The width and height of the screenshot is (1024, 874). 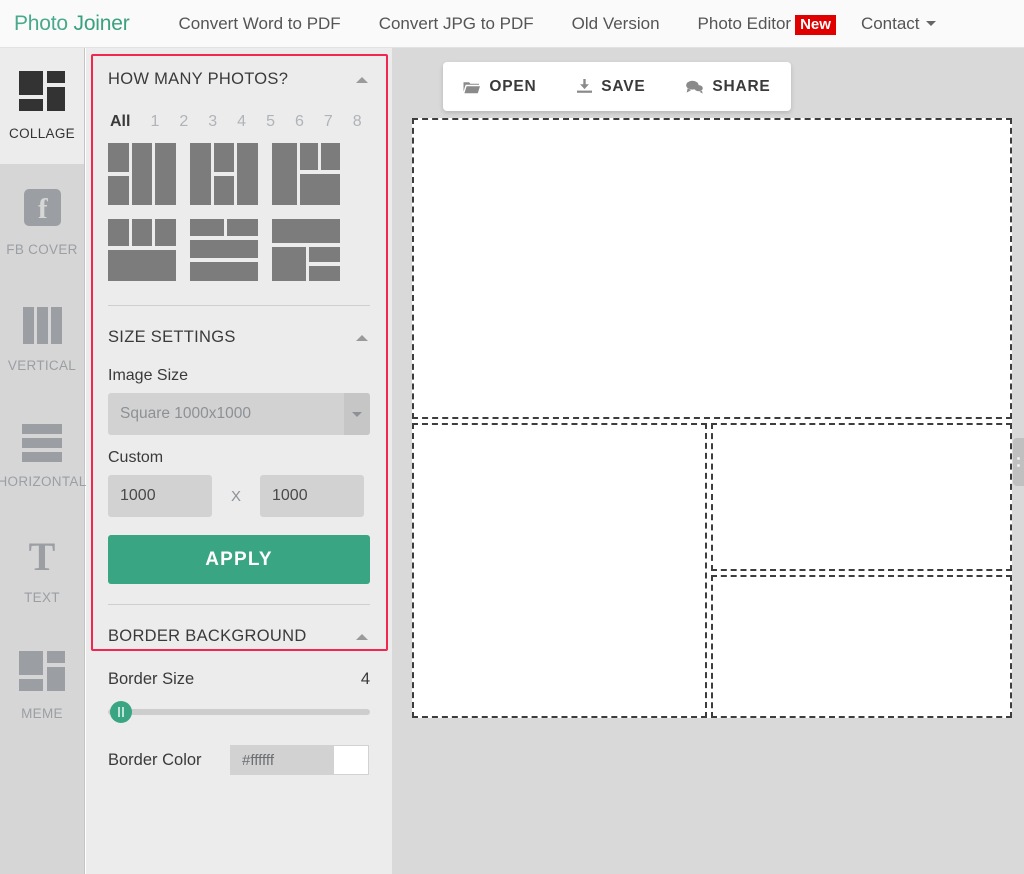 What do you see at coordinates (42, 133) in the screenshot?
I see `sidebar-item-collage-label: COLLAGE` at bounding box center [42, 133].